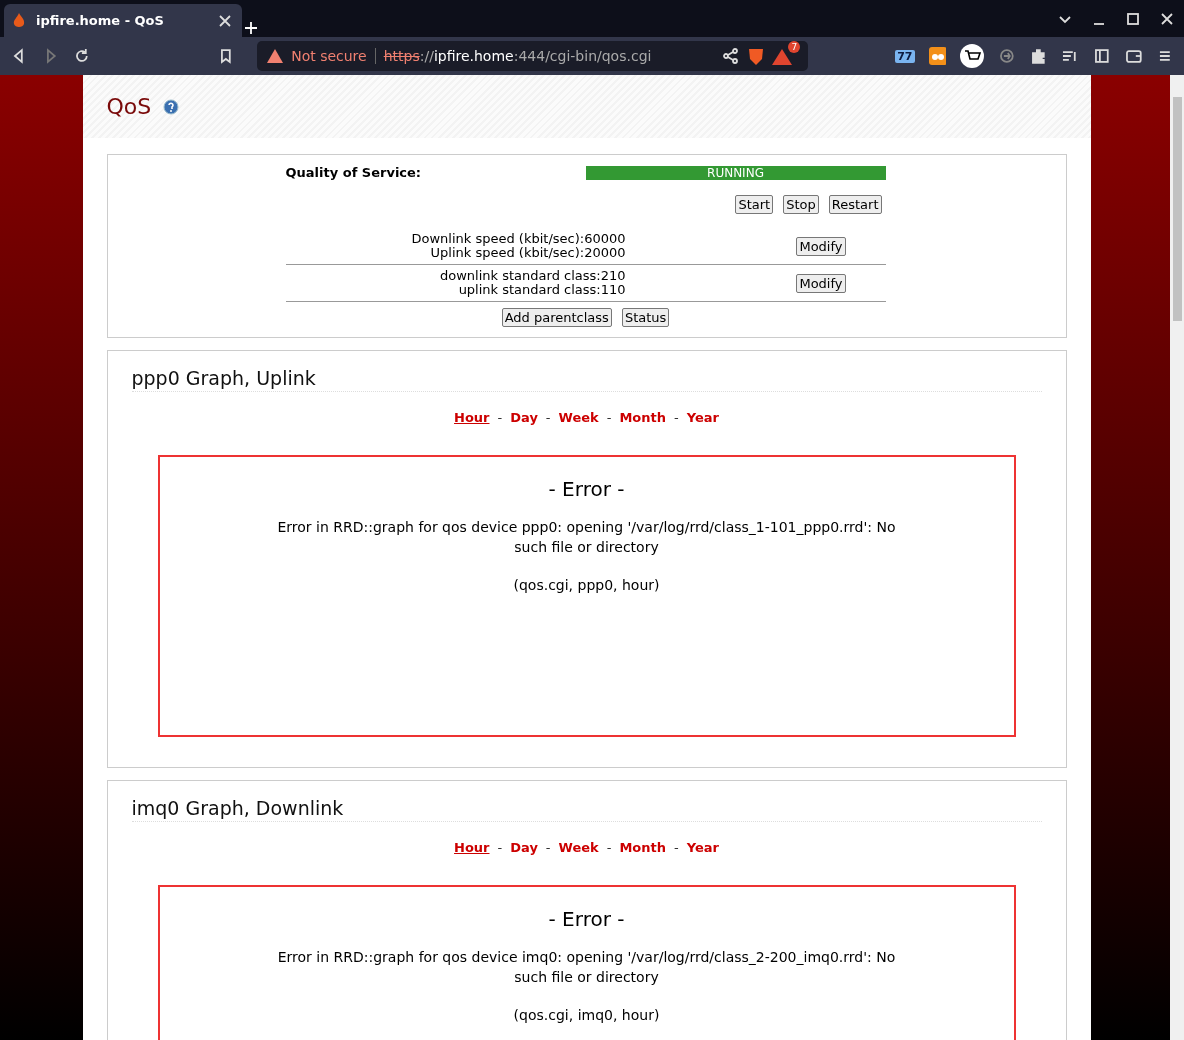 The width and height of the screenshot is (1184, 1040). Describe the element at coordinates (1133, 56) in the screenshot. I see `wallet-icon` at that location.